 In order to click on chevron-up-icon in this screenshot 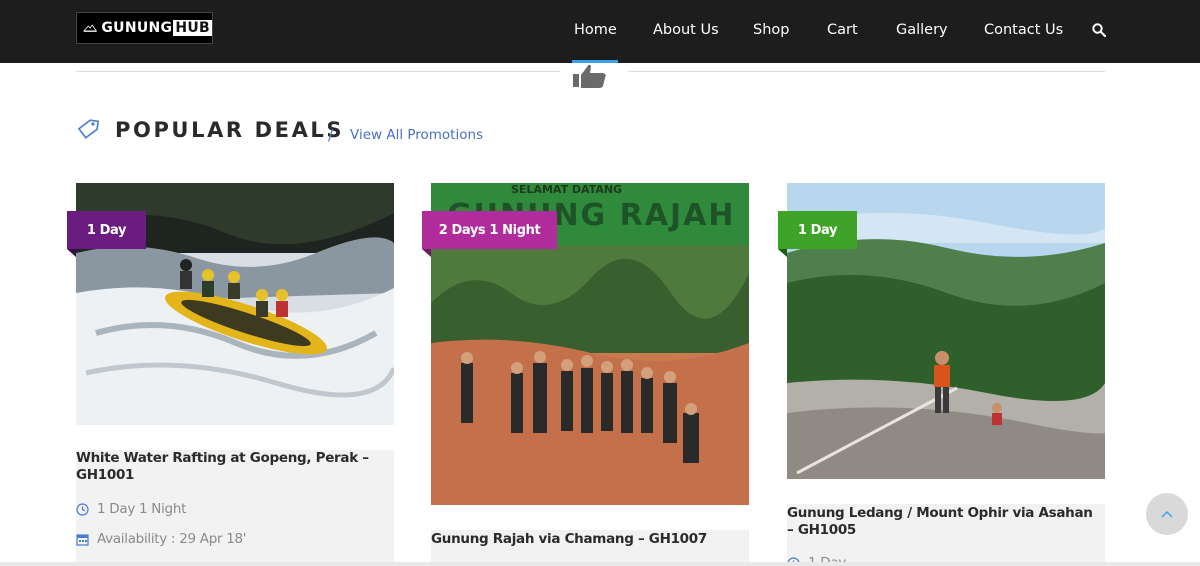, I will do `click(1167, 514)`.